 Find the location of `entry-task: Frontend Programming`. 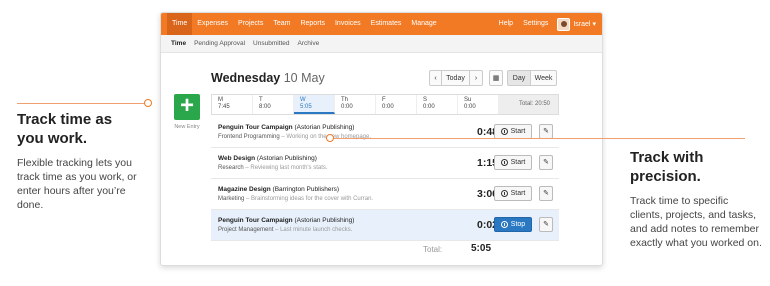

entry-task: Frontend Programming is located at coordinates (249, 137).